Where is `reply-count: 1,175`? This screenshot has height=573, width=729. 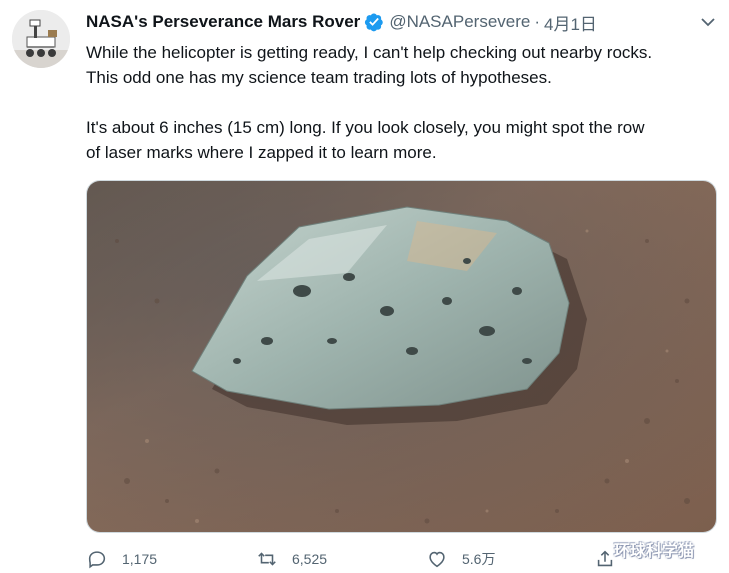
reply-count: 1,175 is located at coordinates (140, 559).